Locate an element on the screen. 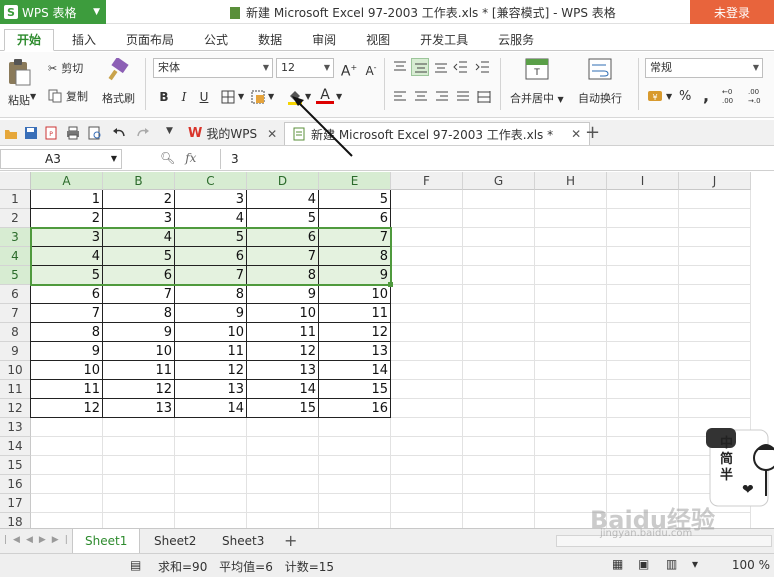  row-header: 7 is located at coordinates (15, 313).